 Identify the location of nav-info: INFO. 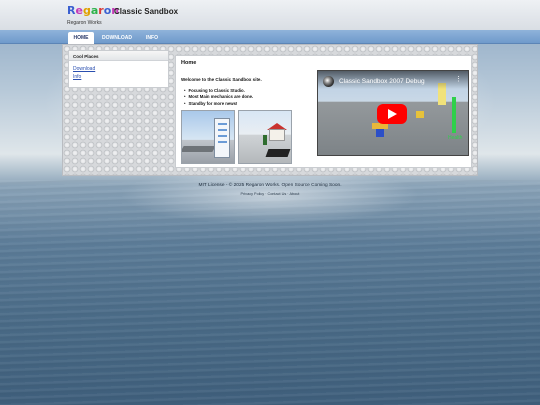
(152, 38).